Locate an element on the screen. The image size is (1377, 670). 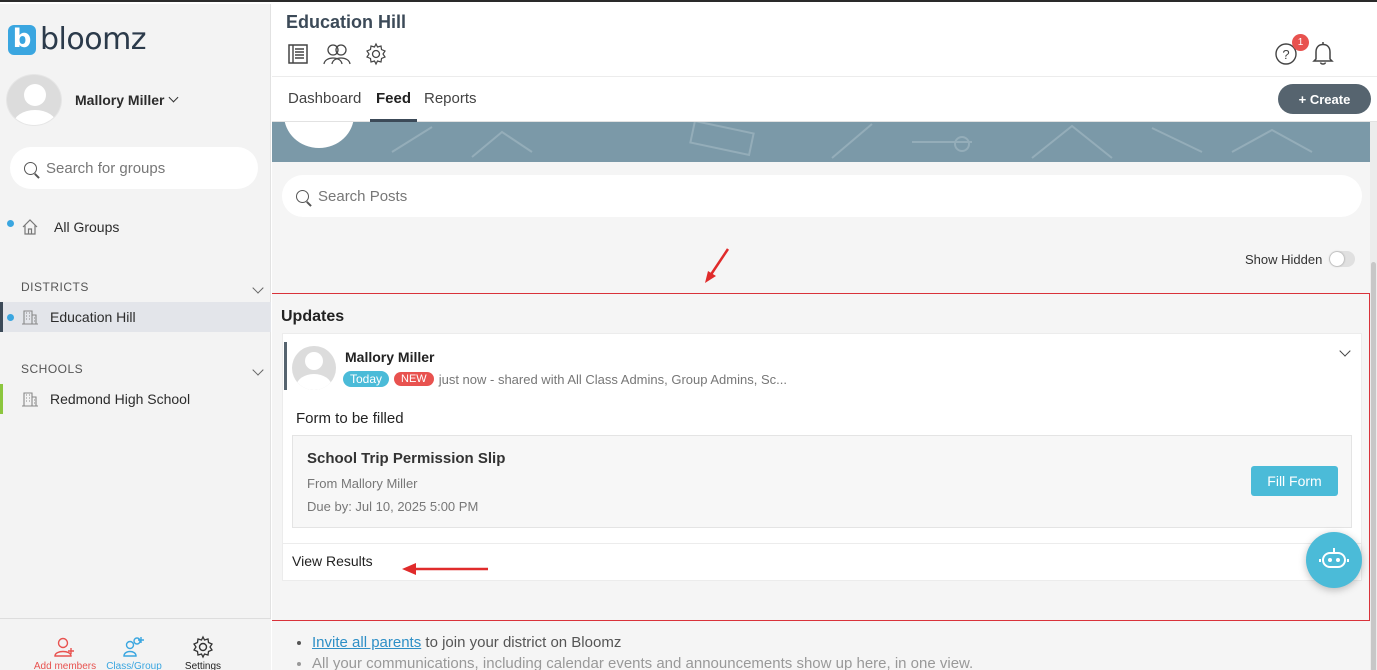
view-results-link: View Results is located at coordinates (332, 561).